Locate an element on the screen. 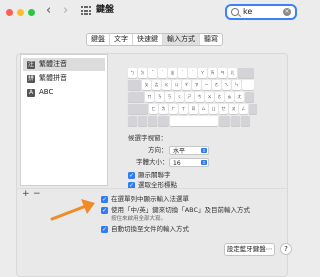  key: ㄣ is located at coordinates (236, 85).